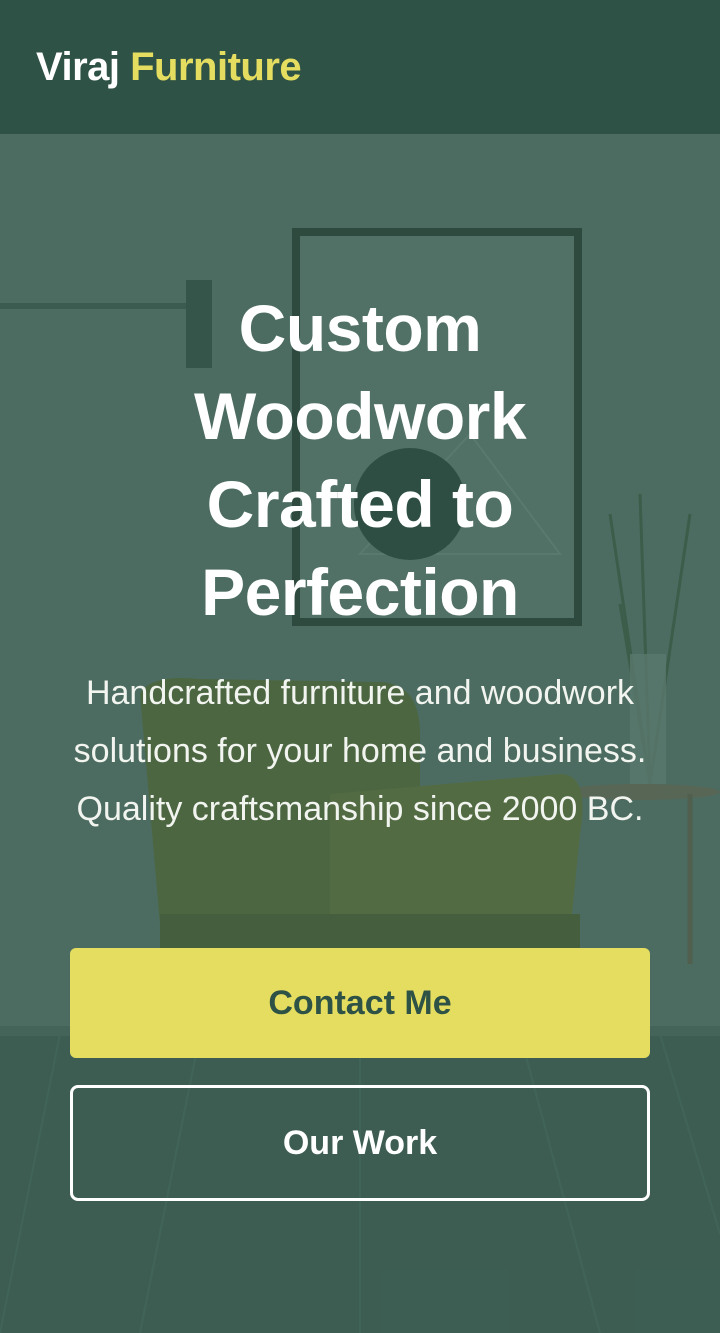 This screenshot has width=720, height=1333. I want to click on our-work-button: Our Work, so click(360, 1143).